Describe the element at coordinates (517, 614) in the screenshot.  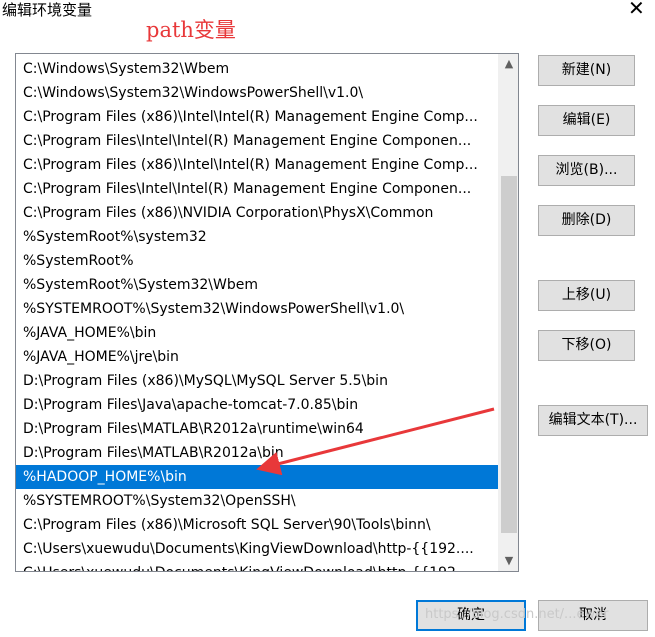
I see `watermark: https://blog.csdn.net/...ewer` at that location.